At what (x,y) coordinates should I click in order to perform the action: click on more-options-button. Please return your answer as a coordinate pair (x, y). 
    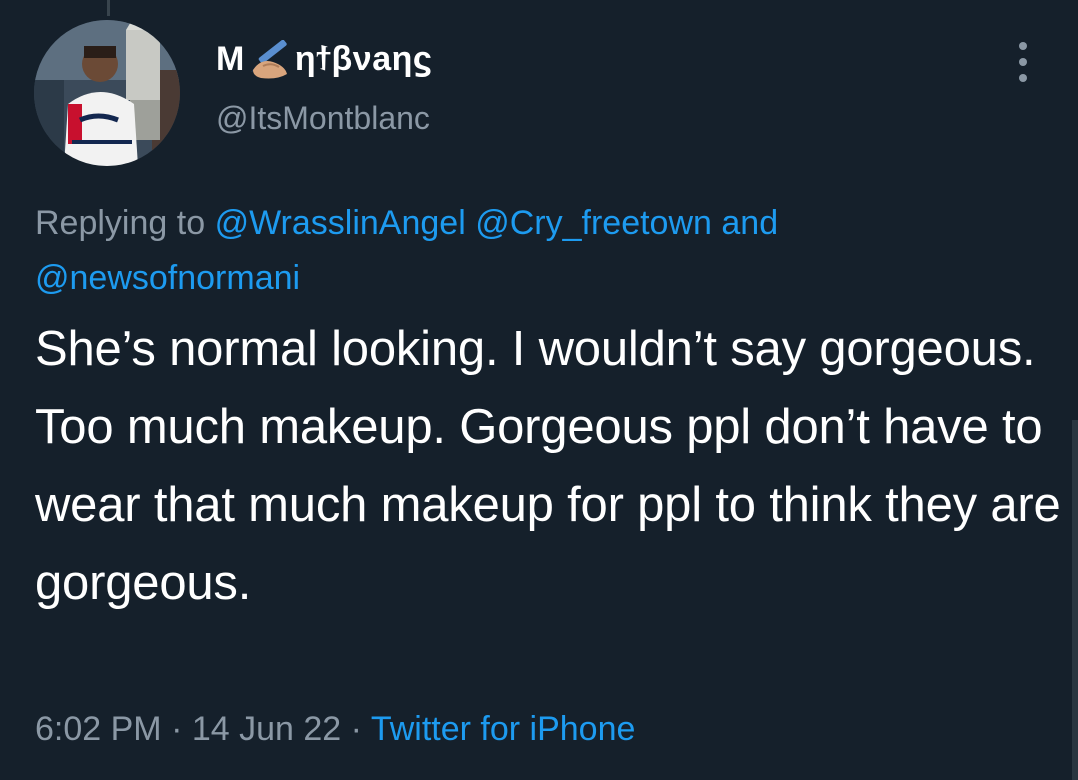
    Looking at the image, I should click on (1023, 62).